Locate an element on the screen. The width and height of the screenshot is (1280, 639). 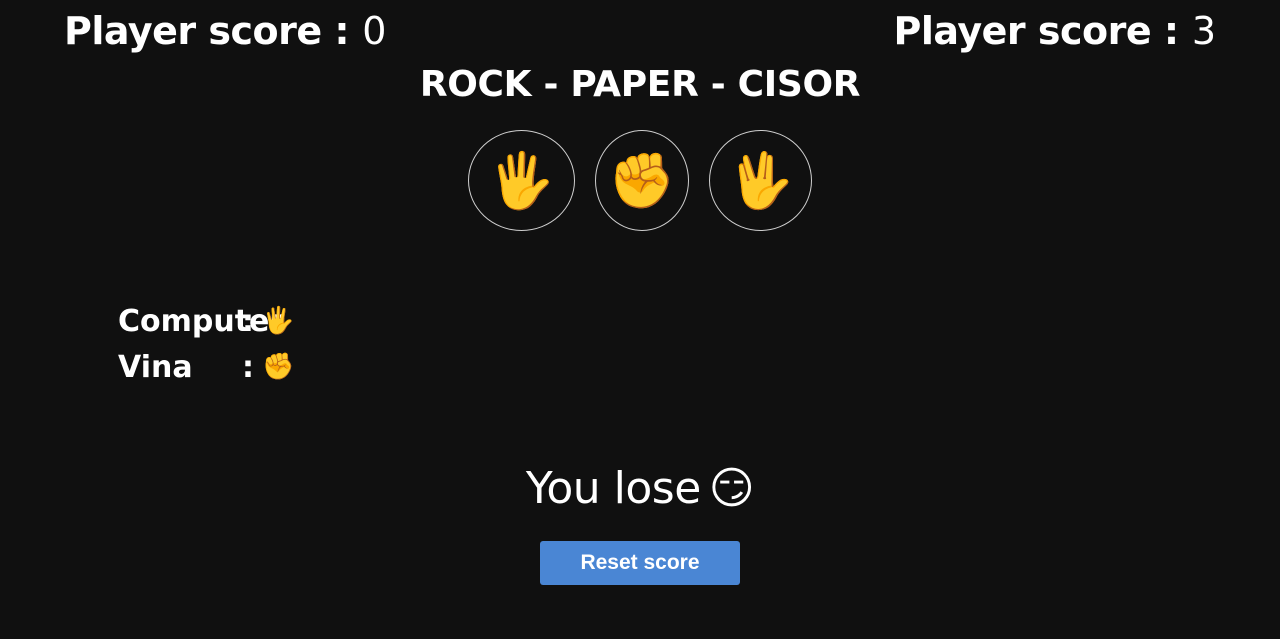
computer-name: Computer is located at coordinates (201, 321).